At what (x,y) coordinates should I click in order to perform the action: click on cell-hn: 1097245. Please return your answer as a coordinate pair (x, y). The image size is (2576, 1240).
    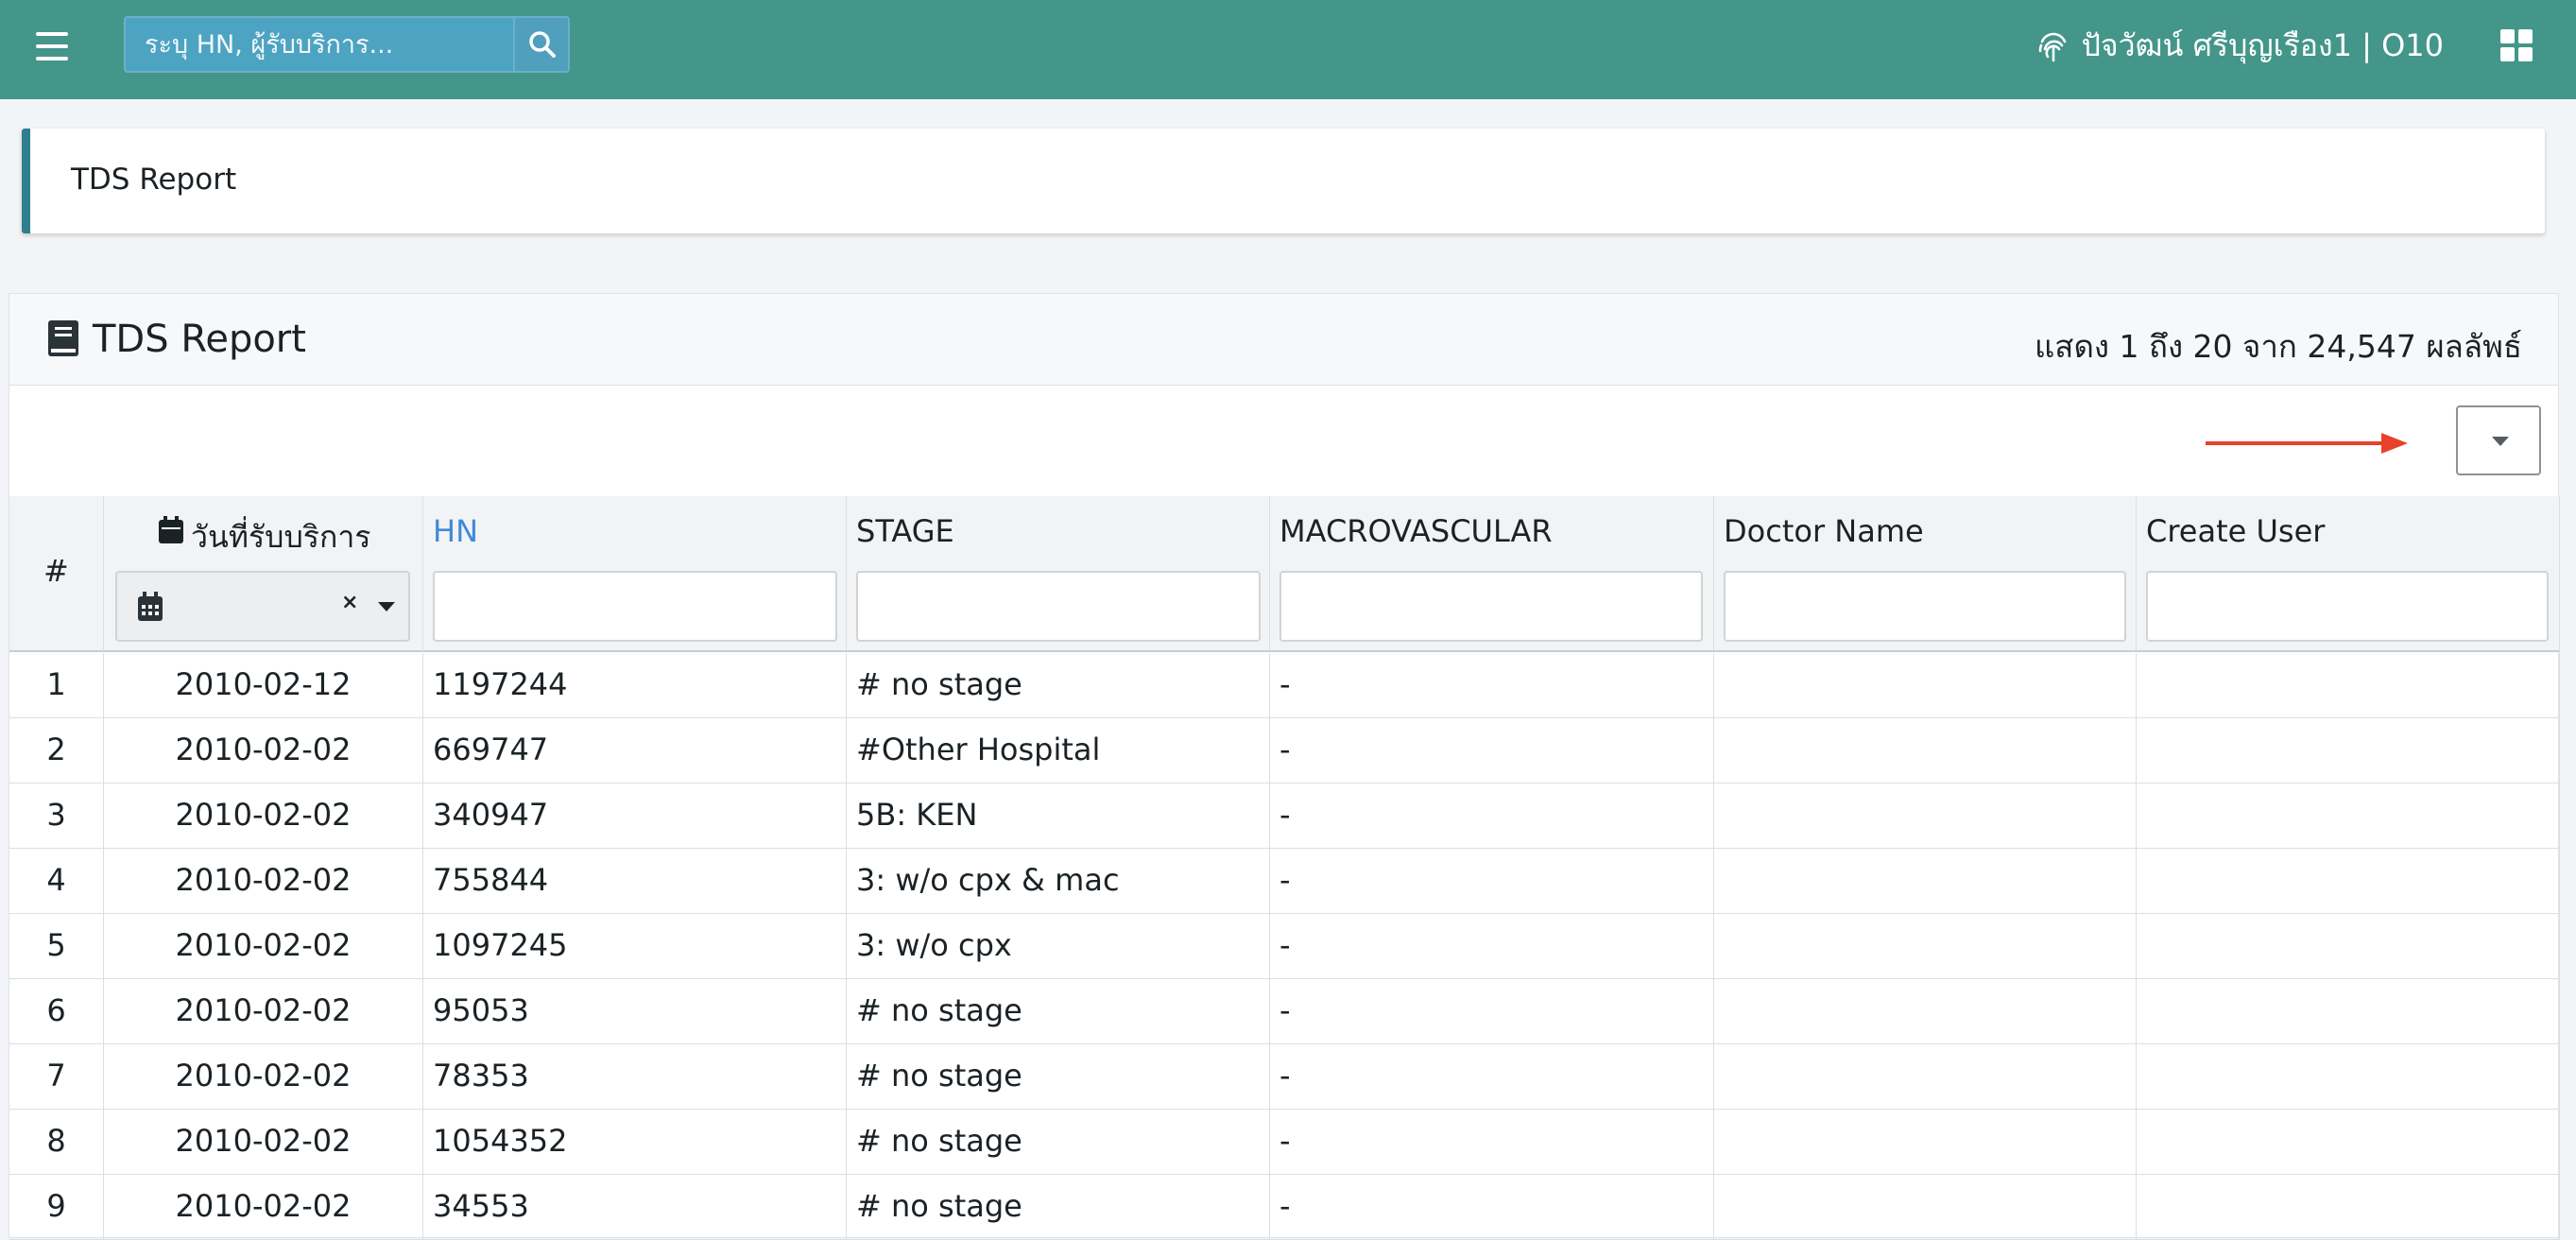
    Looking at the image, I should click on (635, 946).